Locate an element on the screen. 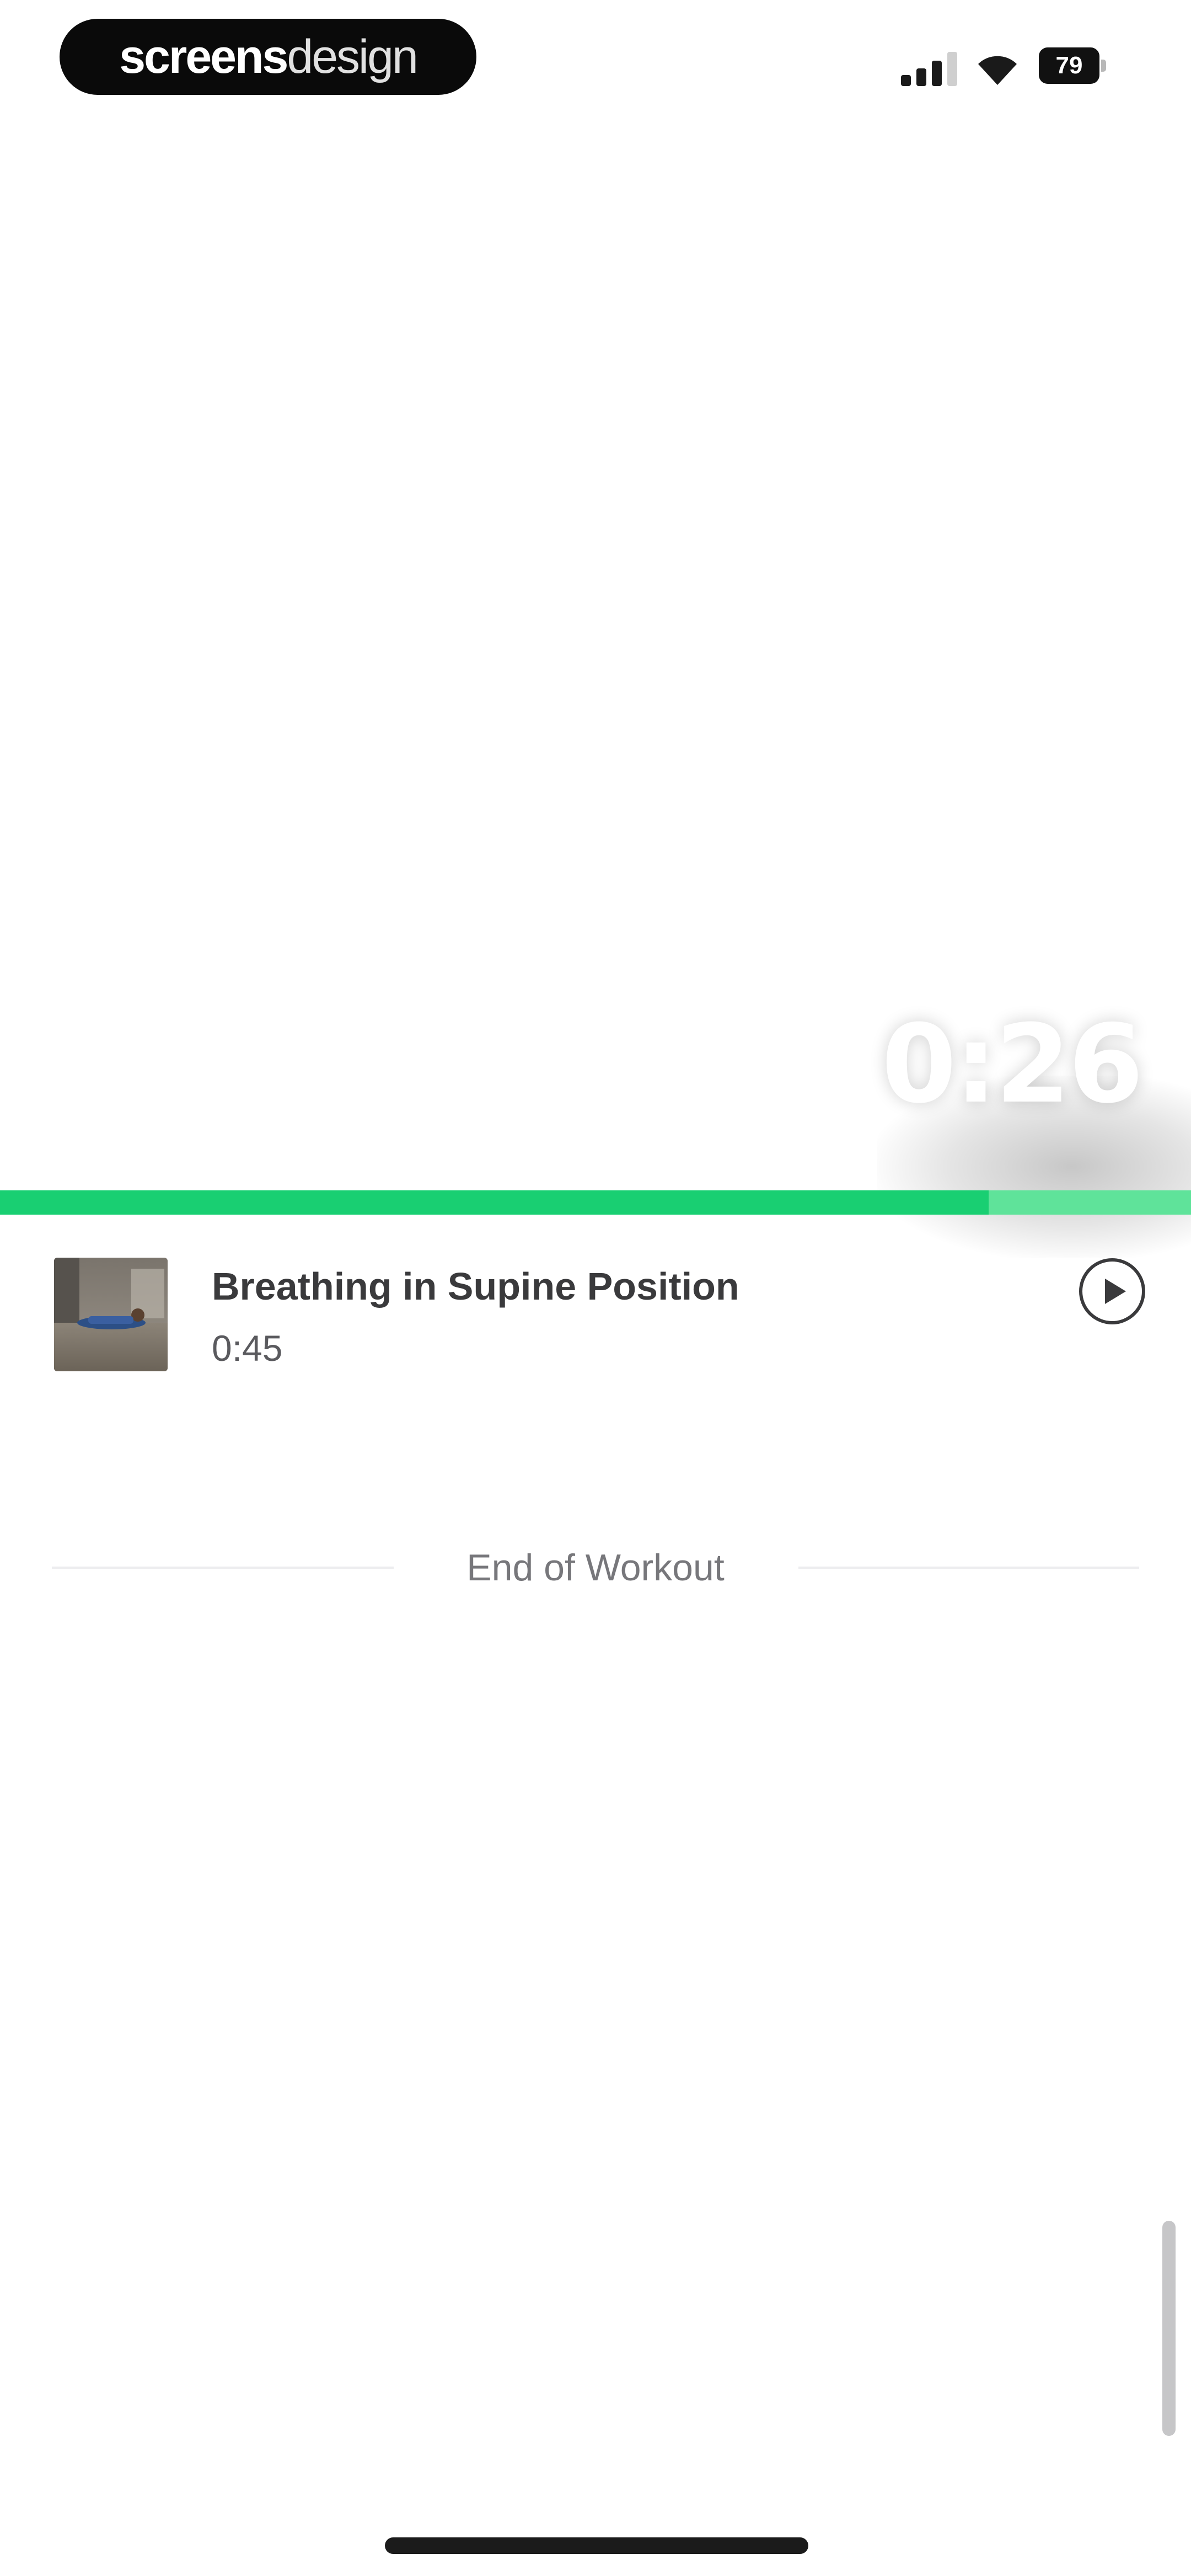 This screenshot has width=1191, height=2576. workout-progress-fill is located at coordinates (494, 1202).